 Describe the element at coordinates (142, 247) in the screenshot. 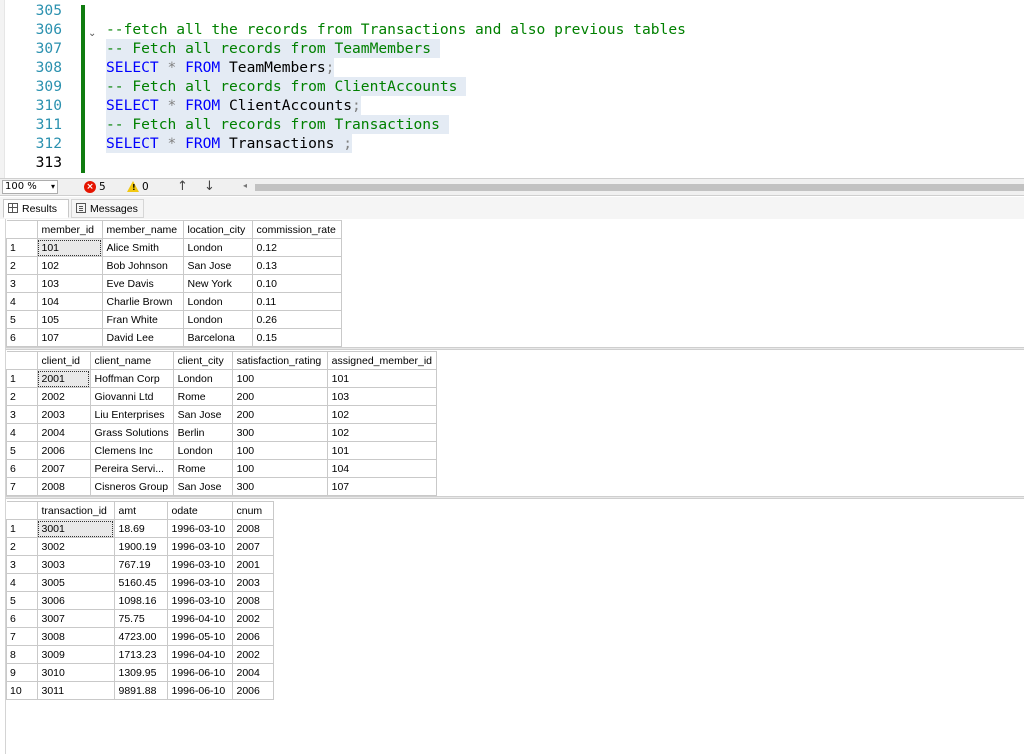

I see `table-cell: Alice Smith` at that location.